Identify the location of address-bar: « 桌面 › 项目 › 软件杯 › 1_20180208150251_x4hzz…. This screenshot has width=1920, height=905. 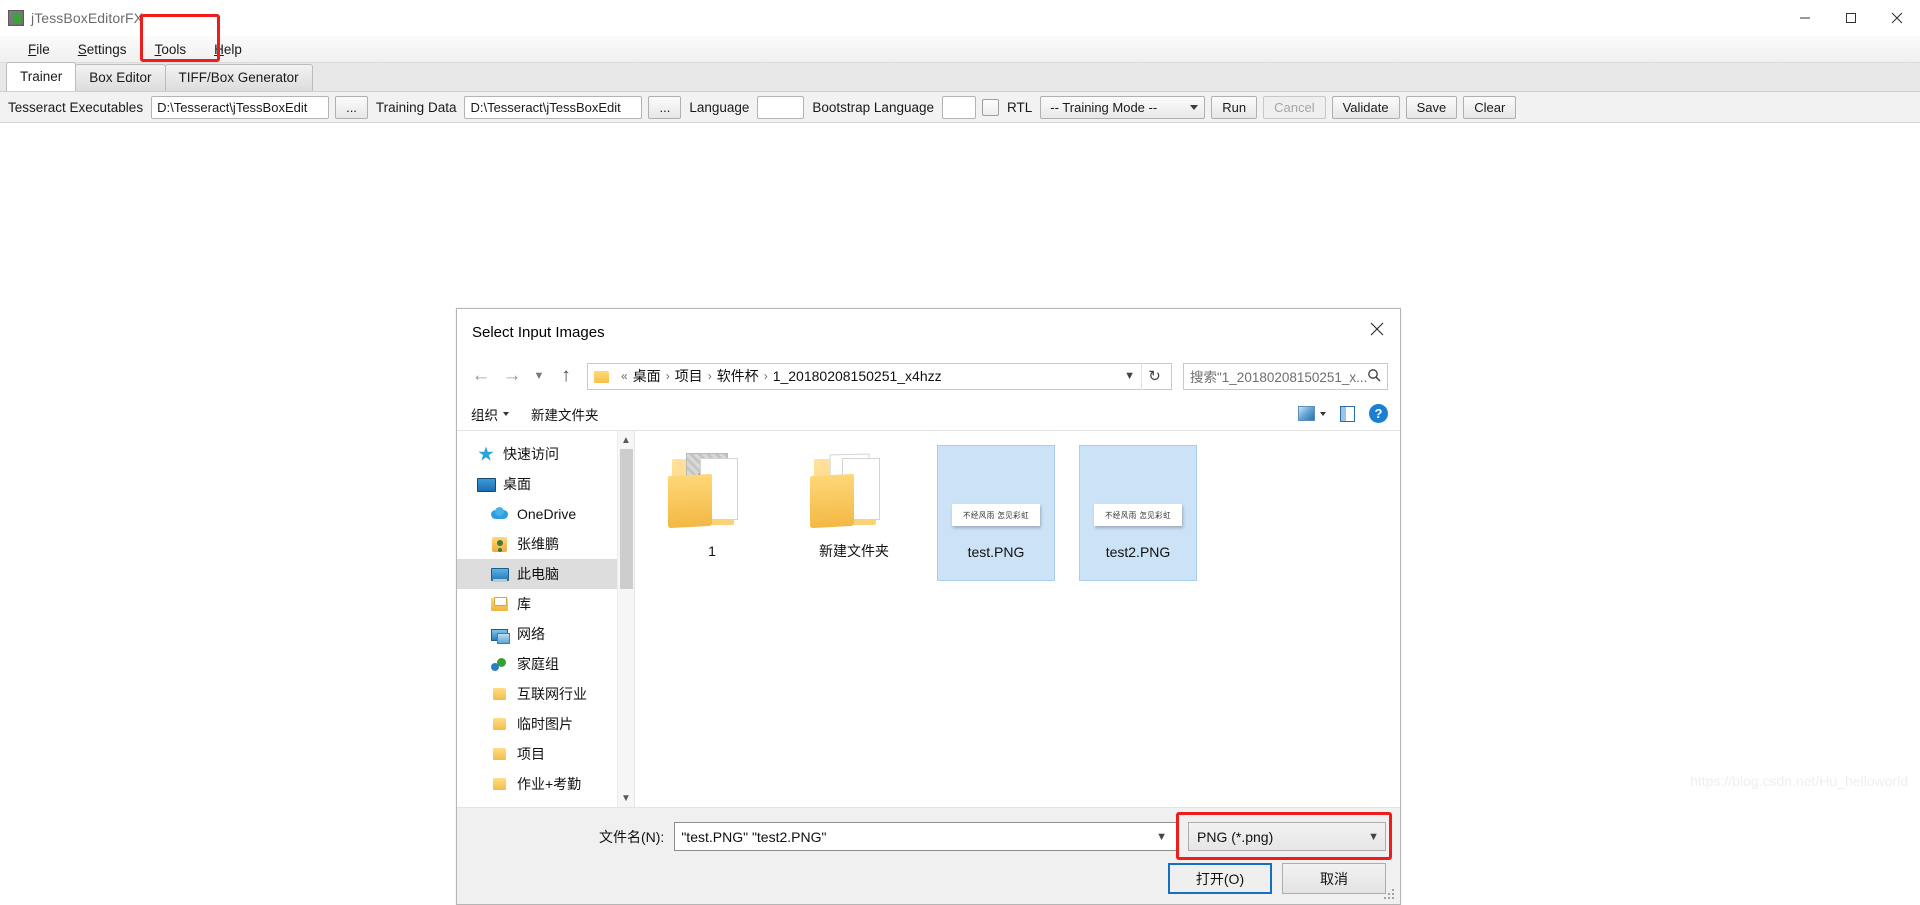
(879, 376).